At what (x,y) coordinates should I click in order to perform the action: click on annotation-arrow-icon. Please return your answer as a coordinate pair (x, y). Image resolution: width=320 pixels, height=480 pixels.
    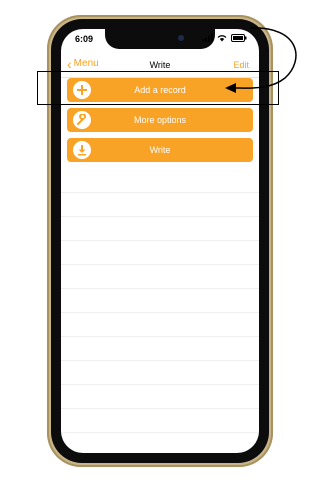
    Looking at the image, I should click on (261, 60).